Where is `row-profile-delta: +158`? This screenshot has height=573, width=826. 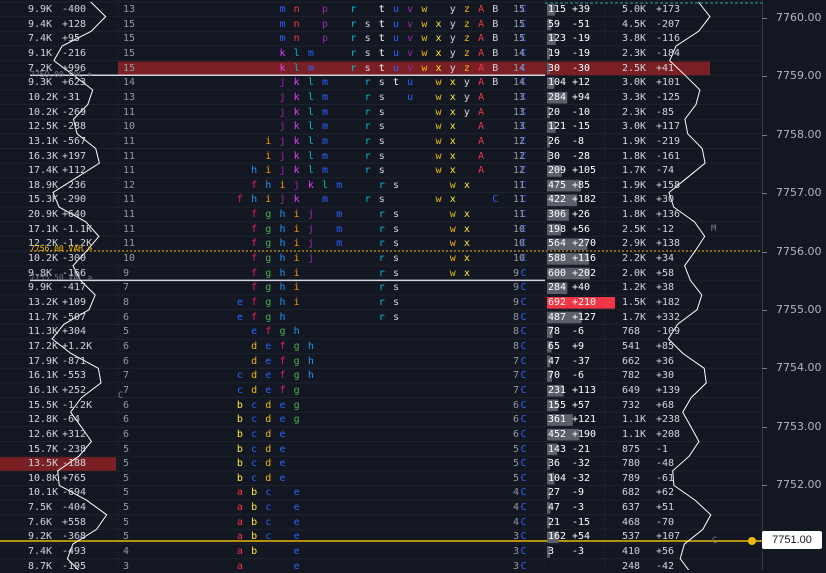 row-profile-delta: +158 is located at coordinates (668, 185).